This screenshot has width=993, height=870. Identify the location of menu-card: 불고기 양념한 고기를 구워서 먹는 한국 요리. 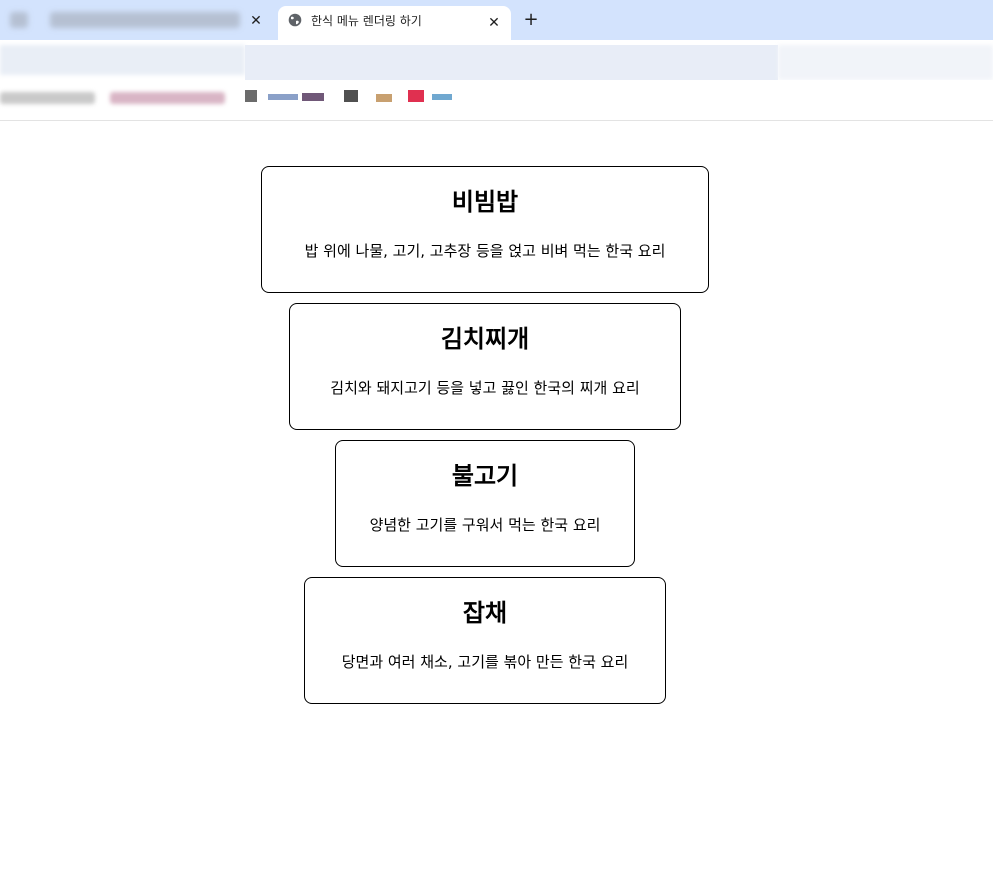
(485, 503).